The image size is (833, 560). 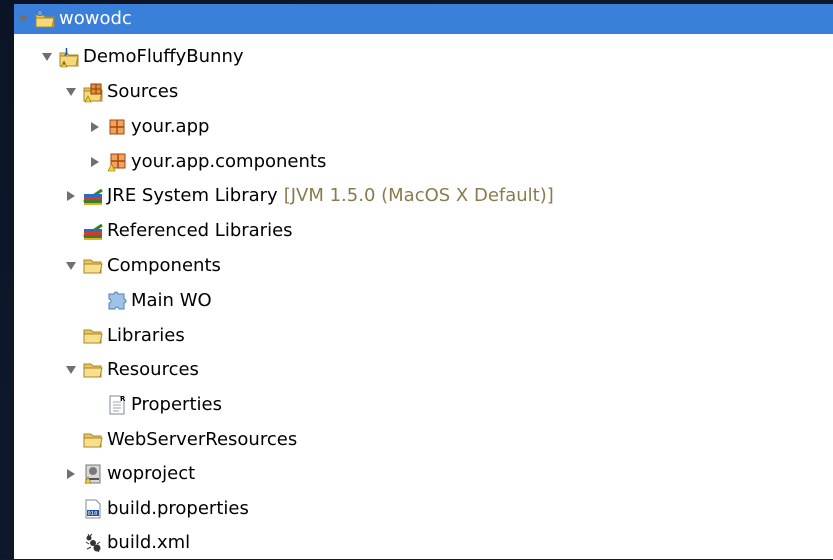 I want to click on ant-file-icon, so click(x=93, y=543).